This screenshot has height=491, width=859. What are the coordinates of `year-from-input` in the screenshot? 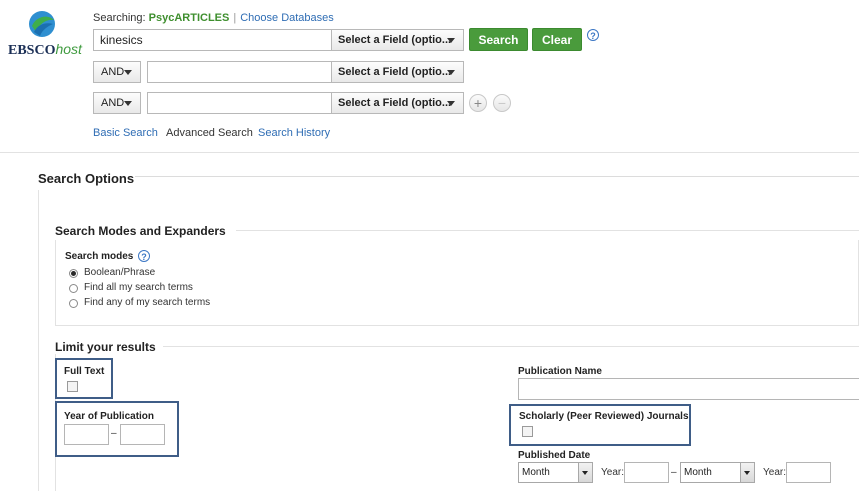 It's located at (86, 434).